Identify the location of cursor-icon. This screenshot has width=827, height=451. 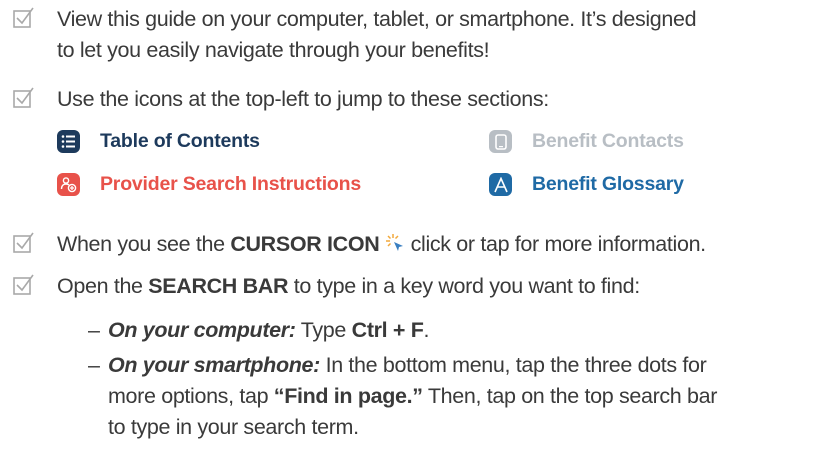
(394, 242).